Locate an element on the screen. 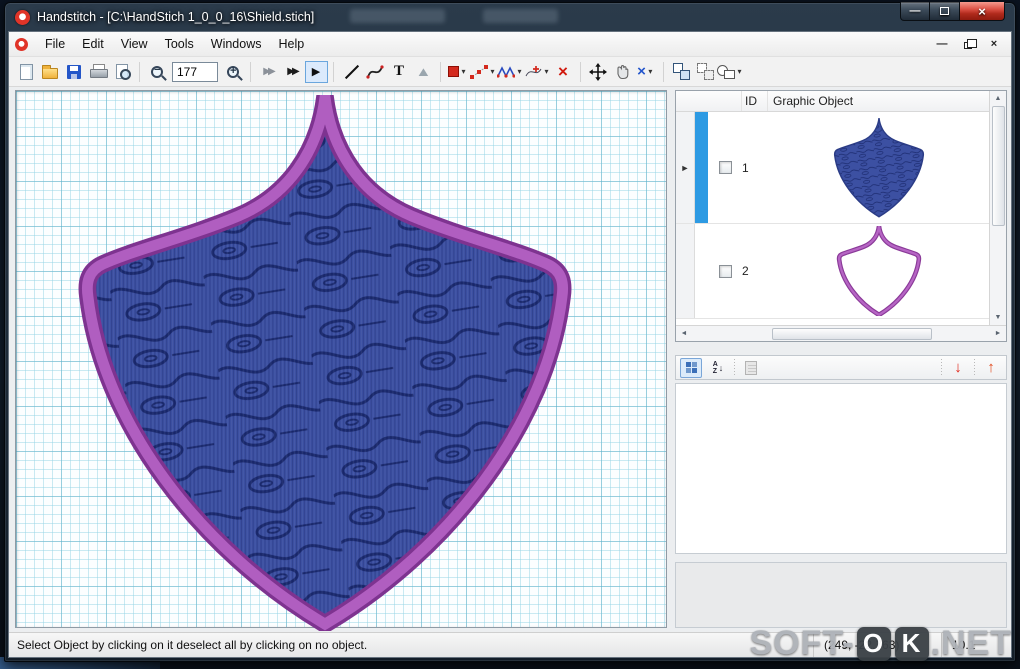 The image size is (1020, 669). polygon-tool-button: ▲ is located at coordinates (423, 72).